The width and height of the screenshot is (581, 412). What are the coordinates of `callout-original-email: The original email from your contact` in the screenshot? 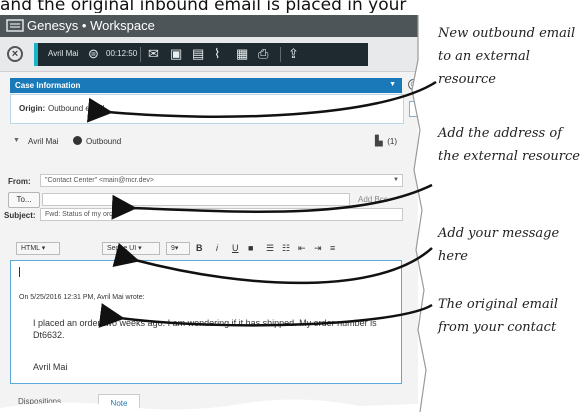 It's located at (498, 316).